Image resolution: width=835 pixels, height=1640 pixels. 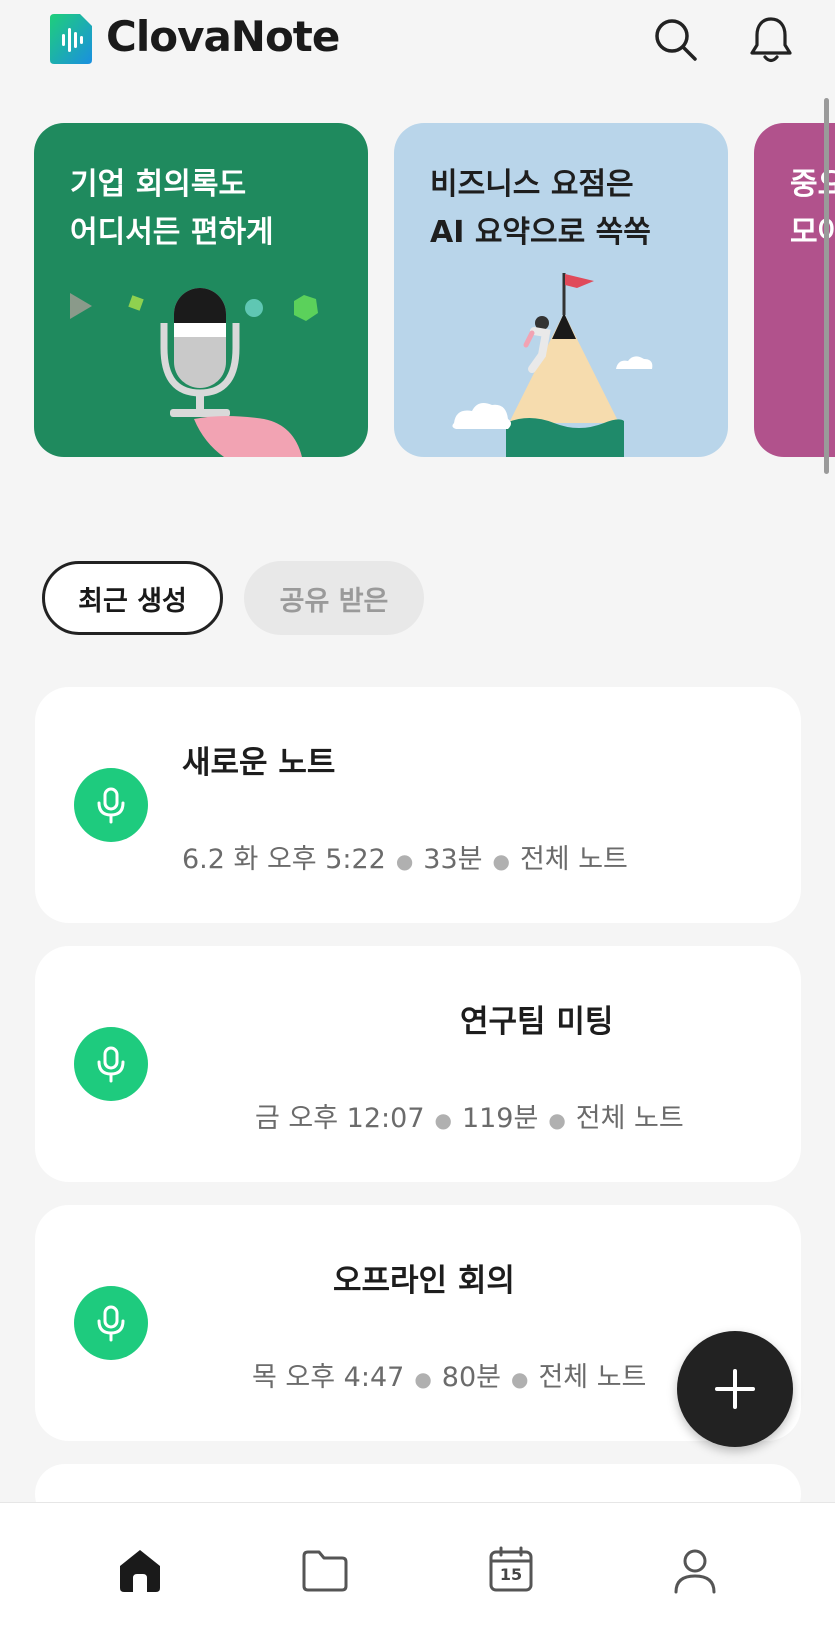 What do you see at coordinates (424, 1281) in the screenshot?
I see `note-title: 오프라인 회의` at bounding box center [424, 1281].